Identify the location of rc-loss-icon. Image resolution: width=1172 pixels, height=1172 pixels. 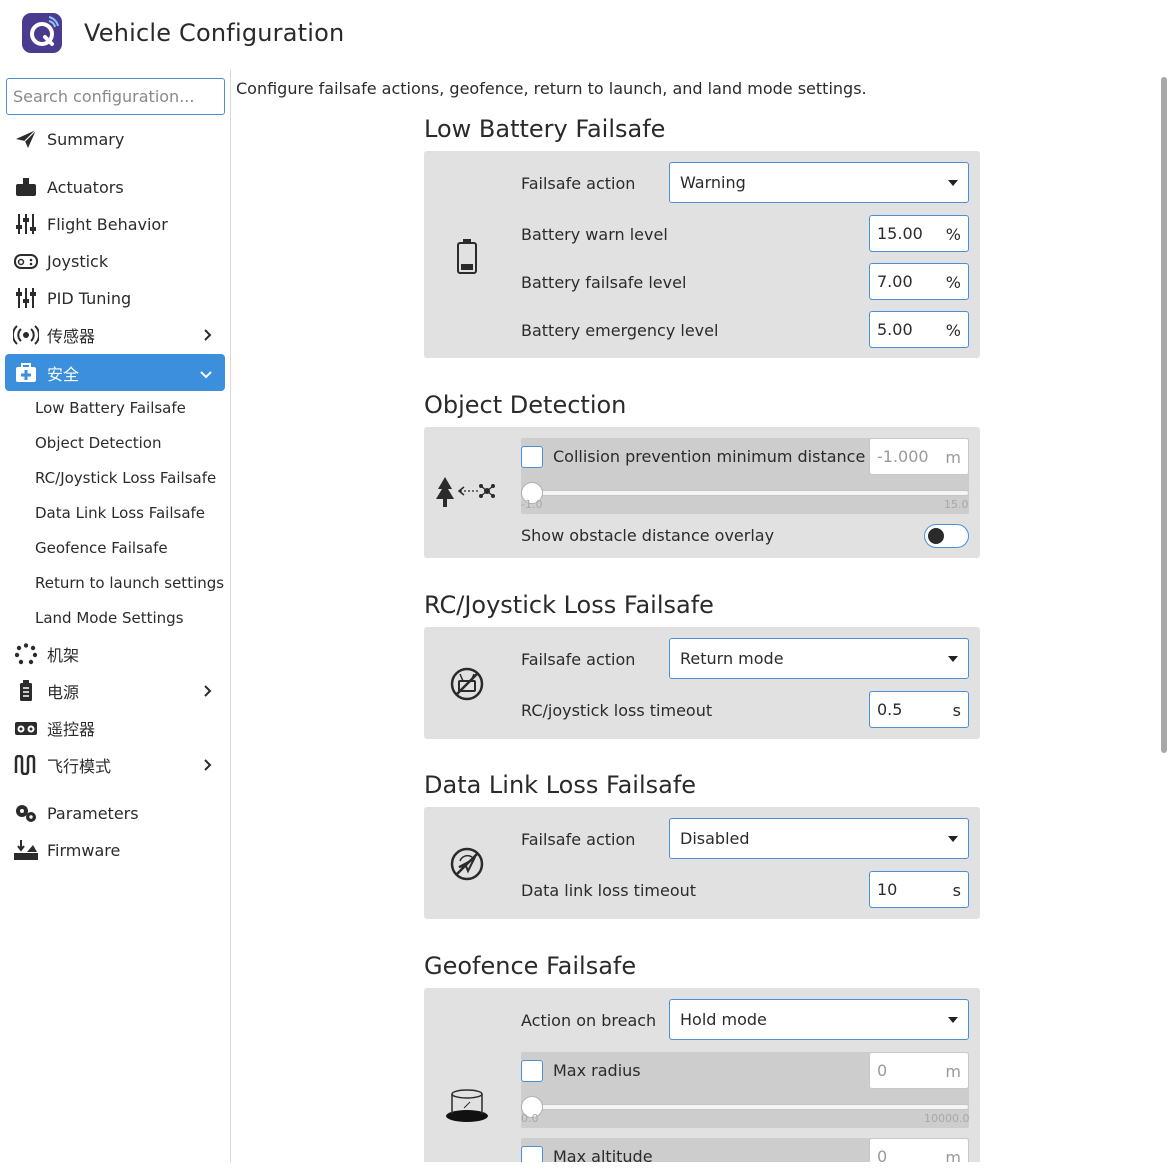
(467, 686).